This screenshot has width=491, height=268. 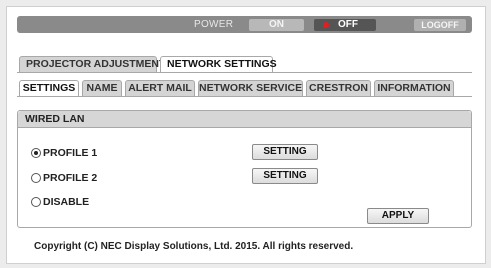 I want to click on subtab-crestron: CRESTRON, so click(x=338, y=88).